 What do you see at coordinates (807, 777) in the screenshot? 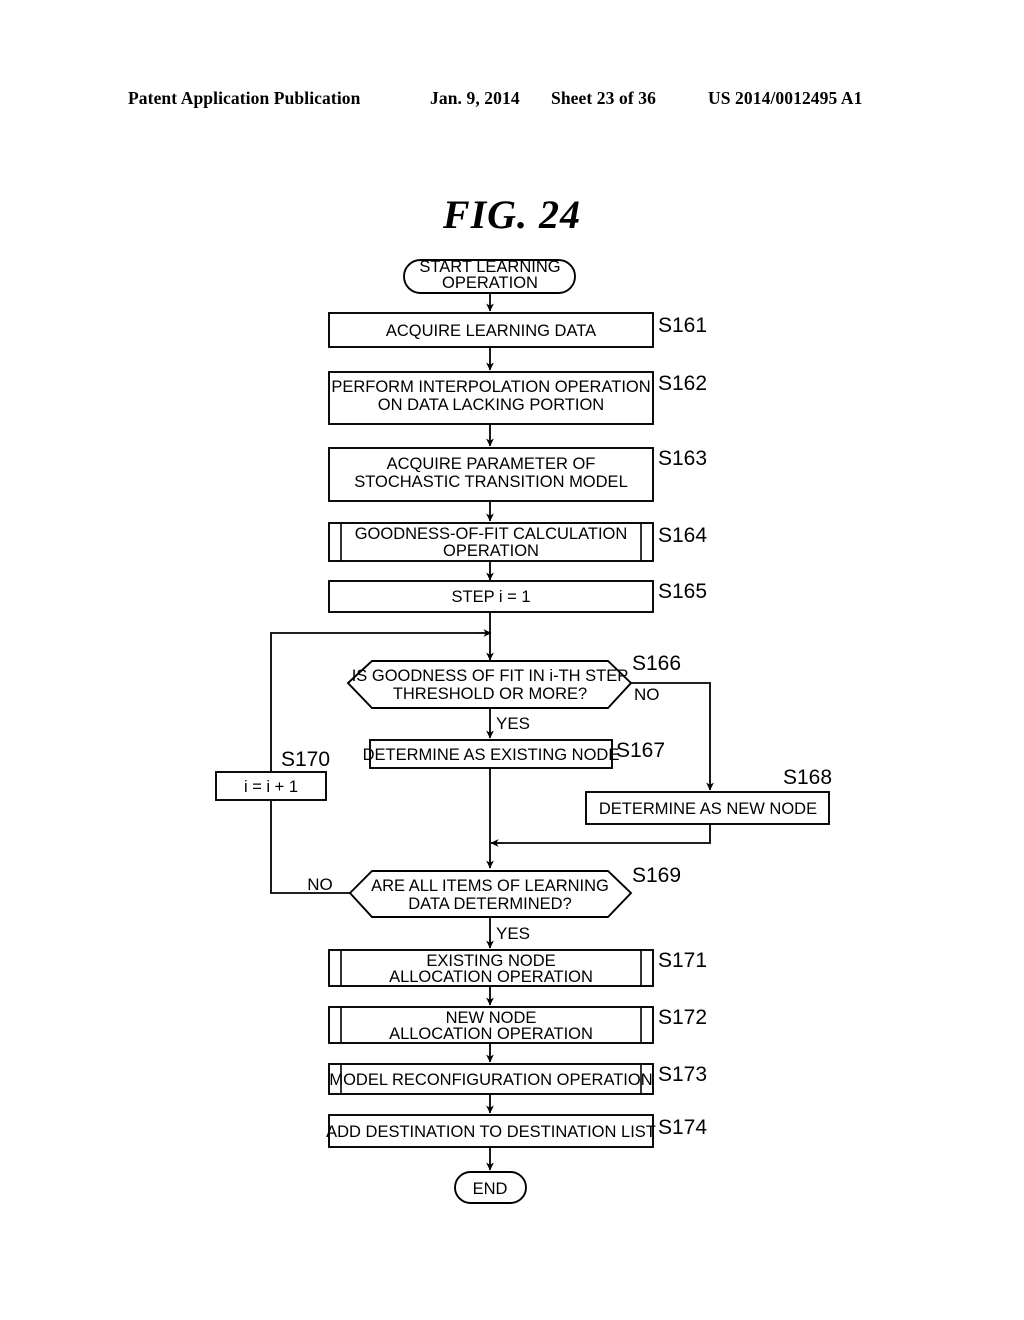
I see `s168-step-label: S168` at bounding box center [807, 777].